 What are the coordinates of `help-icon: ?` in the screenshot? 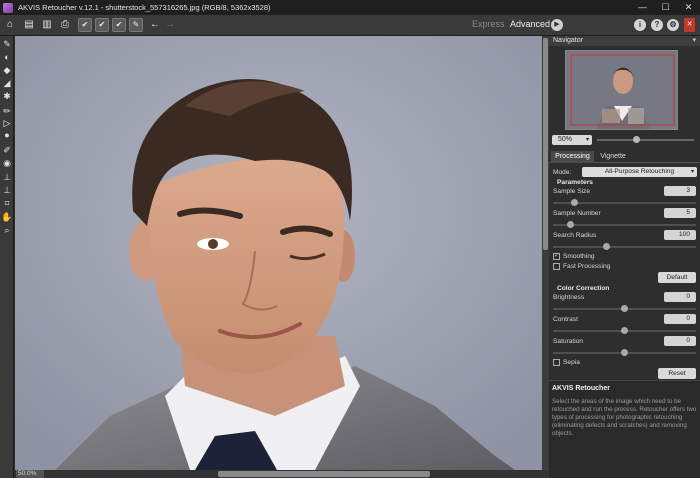 It's located at (657, 25).